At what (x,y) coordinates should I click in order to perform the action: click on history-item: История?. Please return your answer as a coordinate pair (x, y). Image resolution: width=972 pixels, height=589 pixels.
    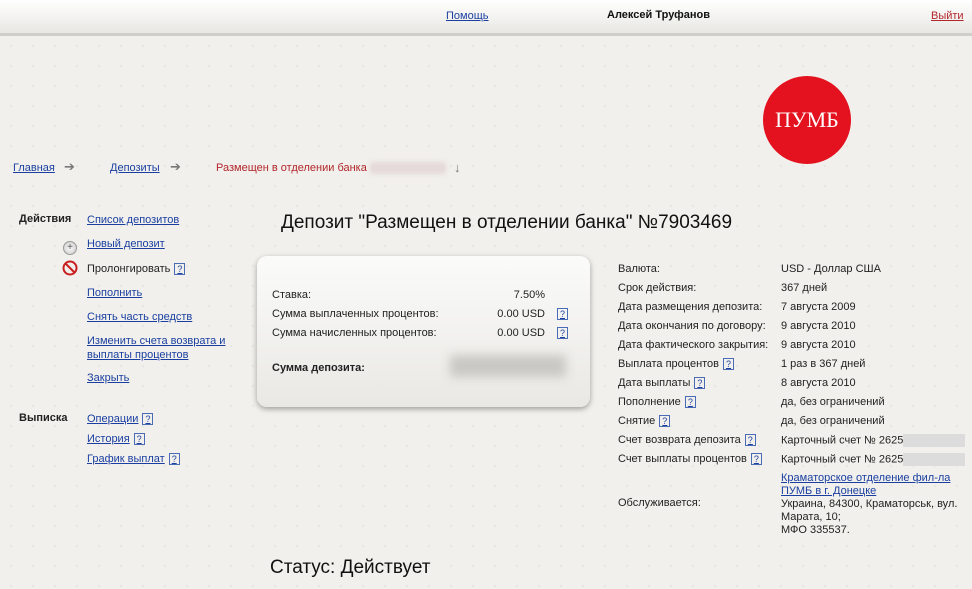
    Looking at the image, I should click on (116, 439).